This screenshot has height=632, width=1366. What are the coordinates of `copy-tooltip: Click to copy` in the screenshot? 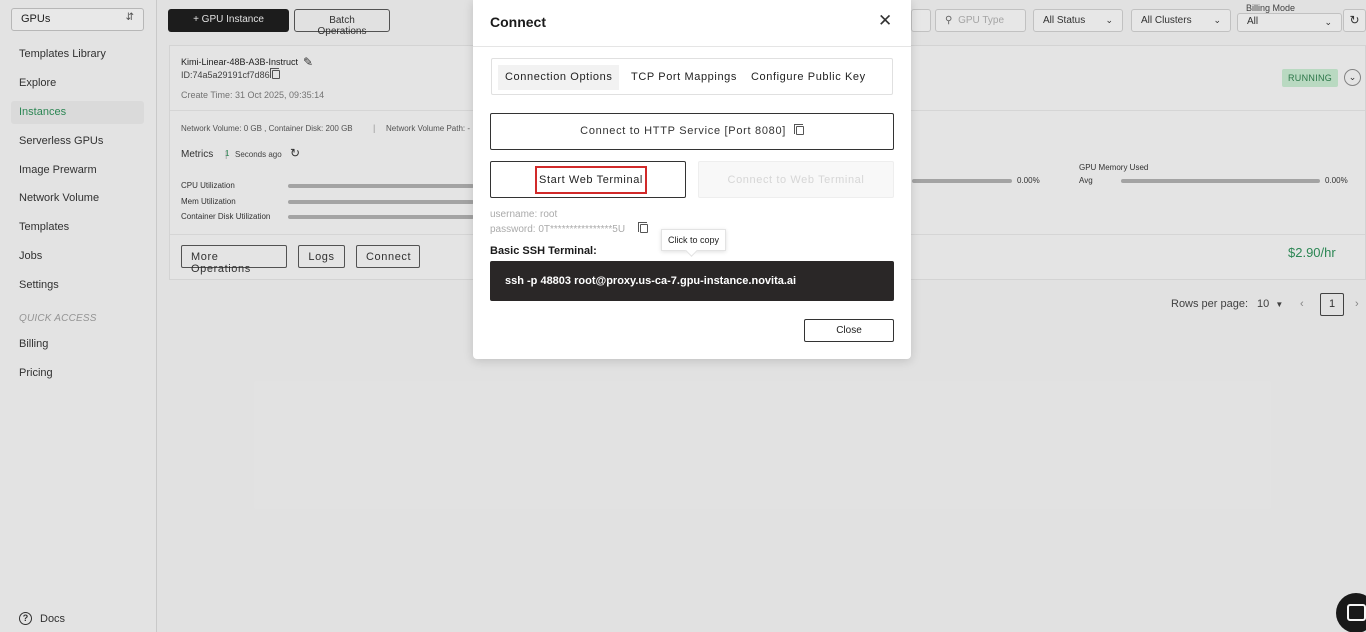 It's located at (694, 240).